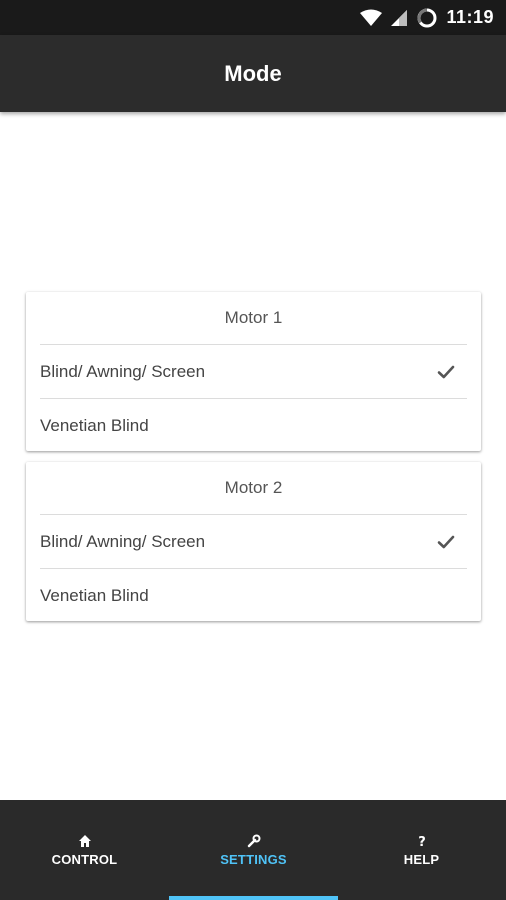  What do you see at coordinates (421, 850) in the screenshot?
I see `nav-help: ? HELP` at bounding box center [421, 850].